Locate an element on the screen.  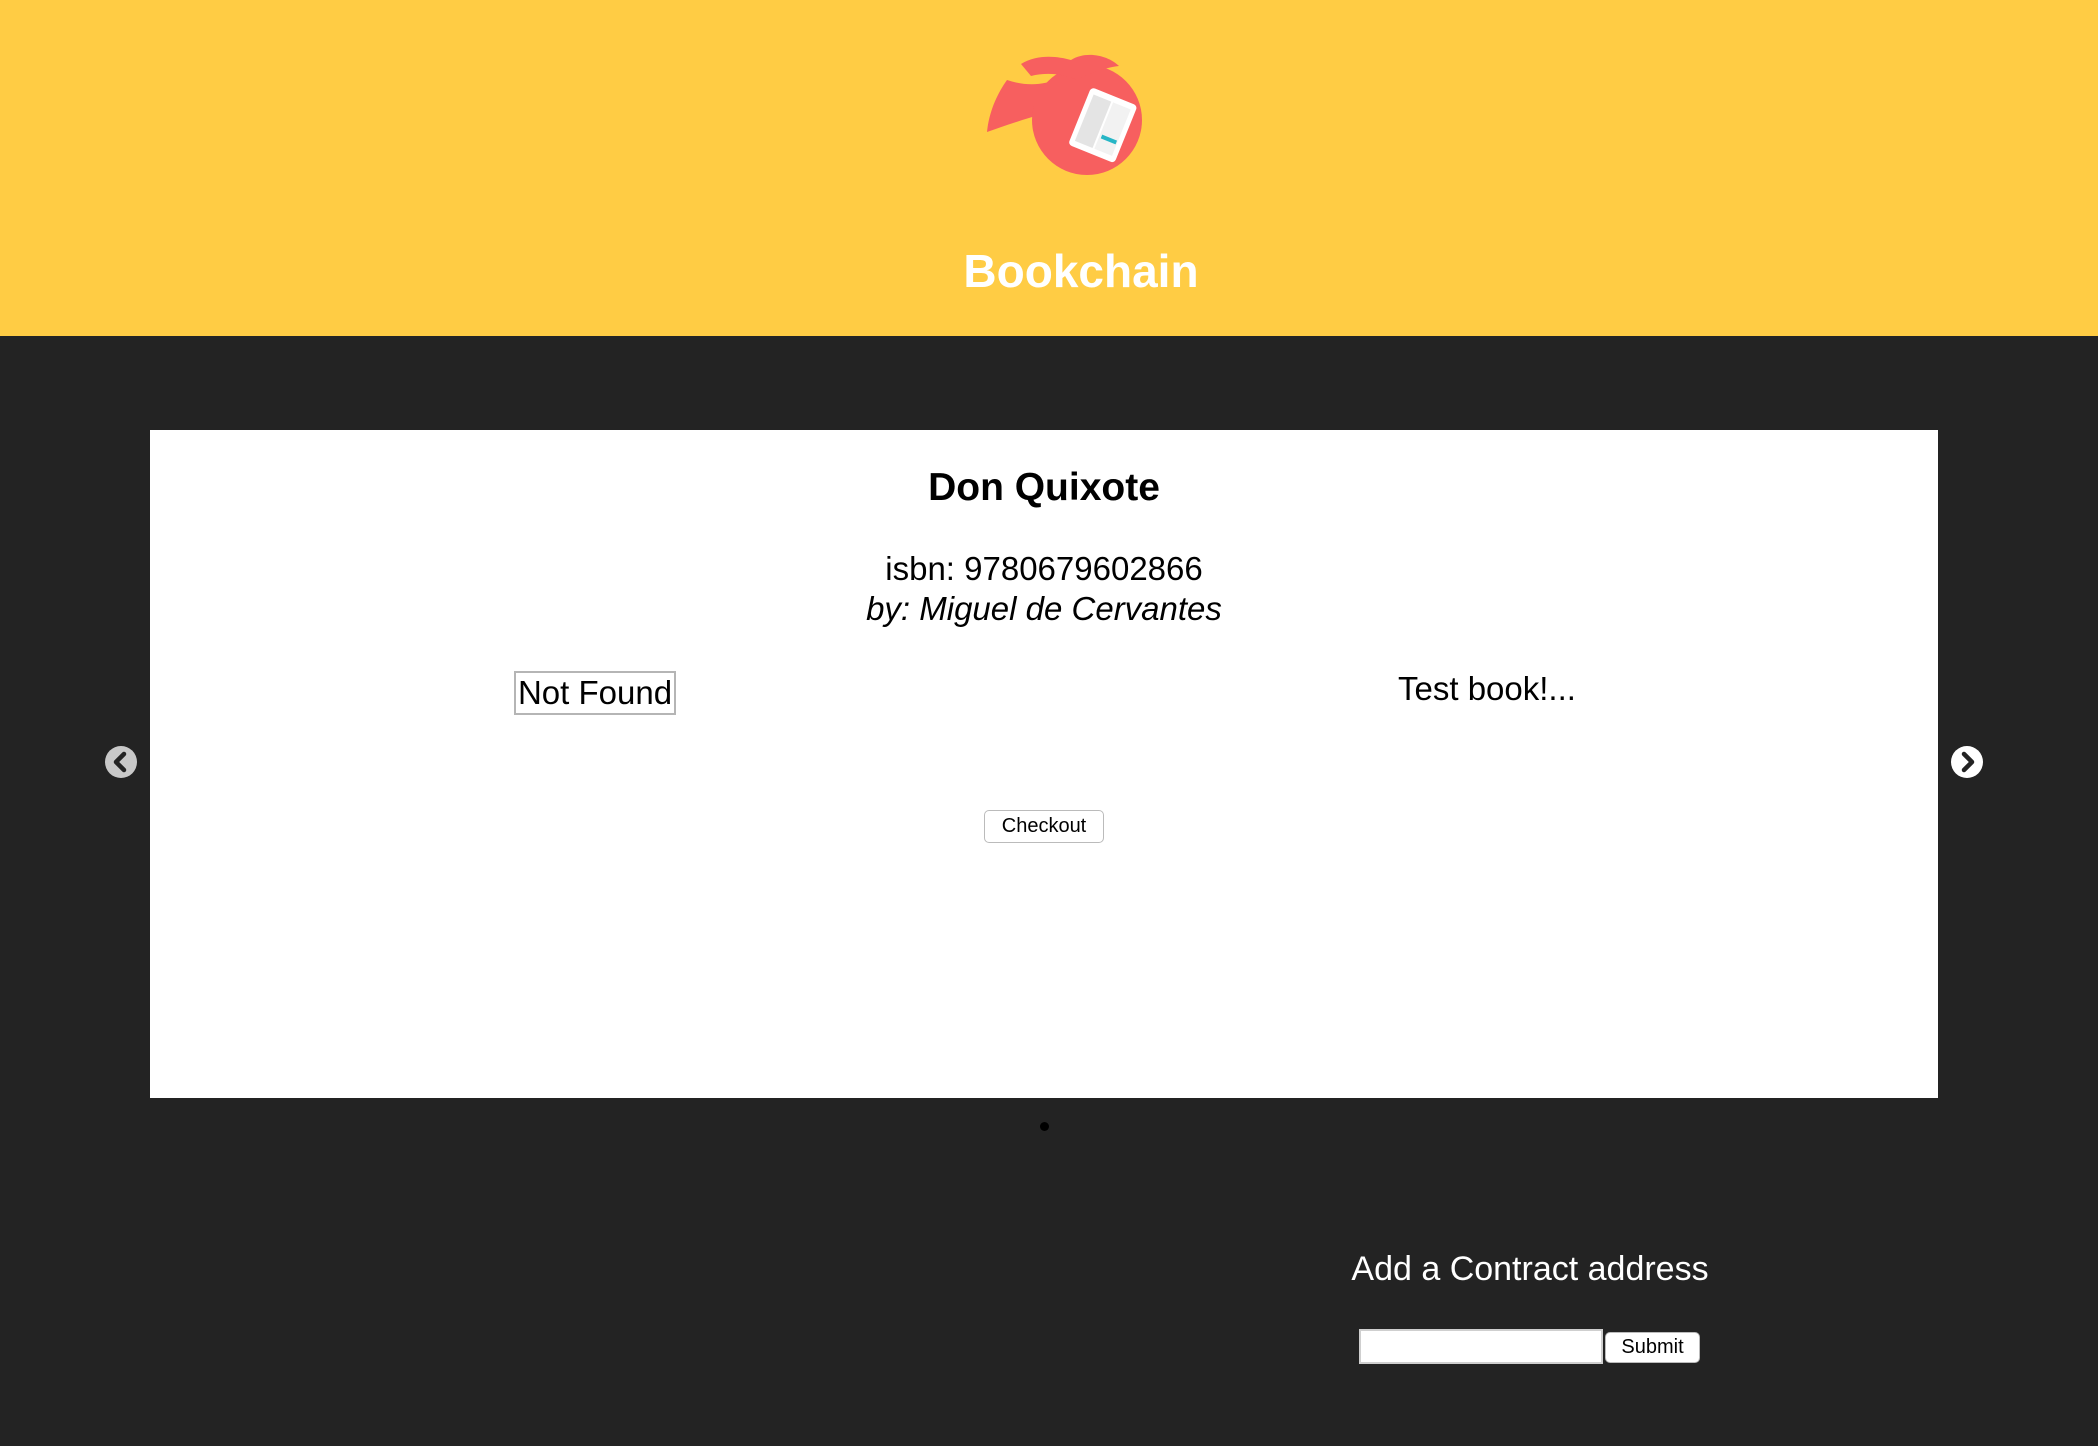
carousel-prev-button is located at coordinates (121, 762).